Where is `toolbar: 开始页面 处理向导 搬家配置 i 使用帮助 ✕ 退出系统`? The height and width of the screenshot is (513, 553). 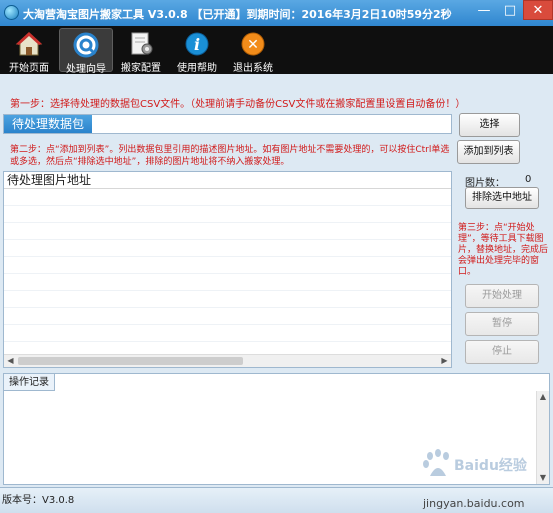 toolbar: 开始页面 处理向导 搬家配置 i 使用帮助 ✕ 退出系统 is located at coordinates (276, 50).